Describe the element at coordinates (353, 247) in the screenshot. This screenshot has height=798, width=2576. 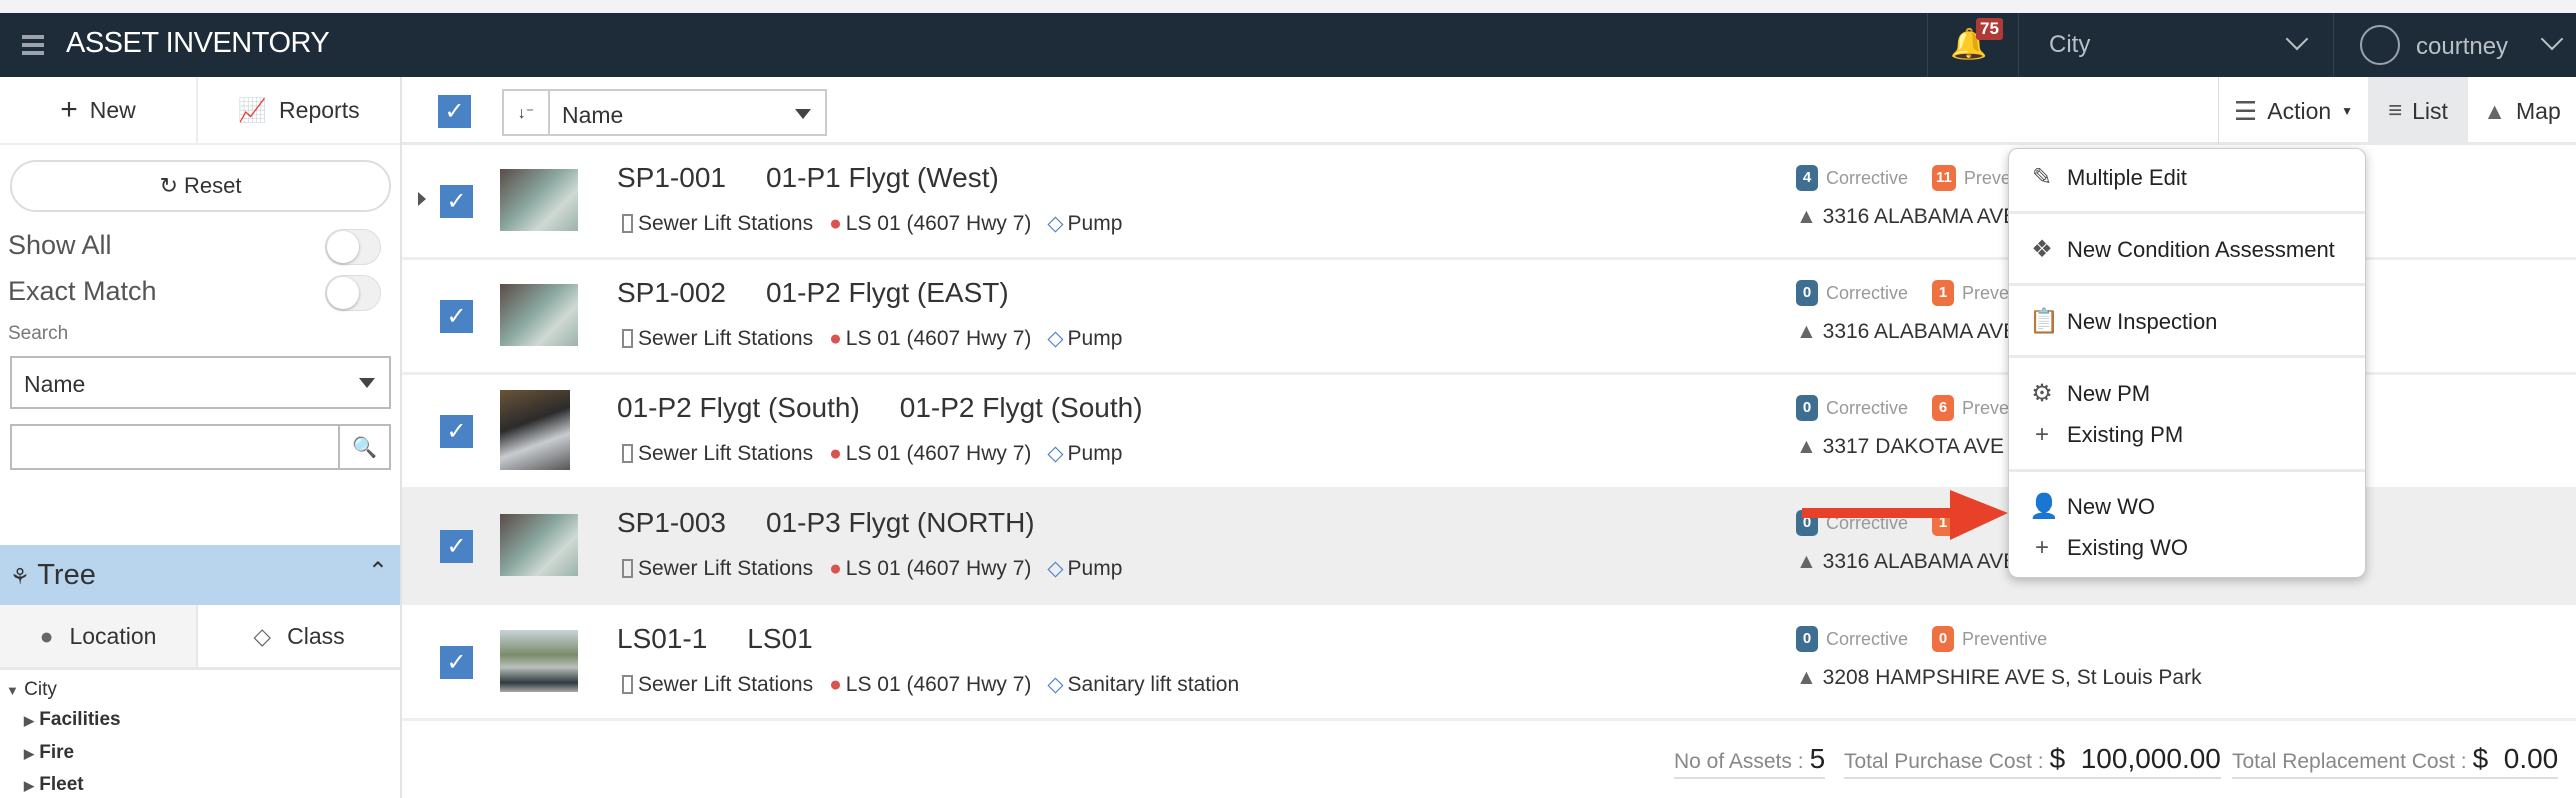
I see `show-all-toggle` at that location.